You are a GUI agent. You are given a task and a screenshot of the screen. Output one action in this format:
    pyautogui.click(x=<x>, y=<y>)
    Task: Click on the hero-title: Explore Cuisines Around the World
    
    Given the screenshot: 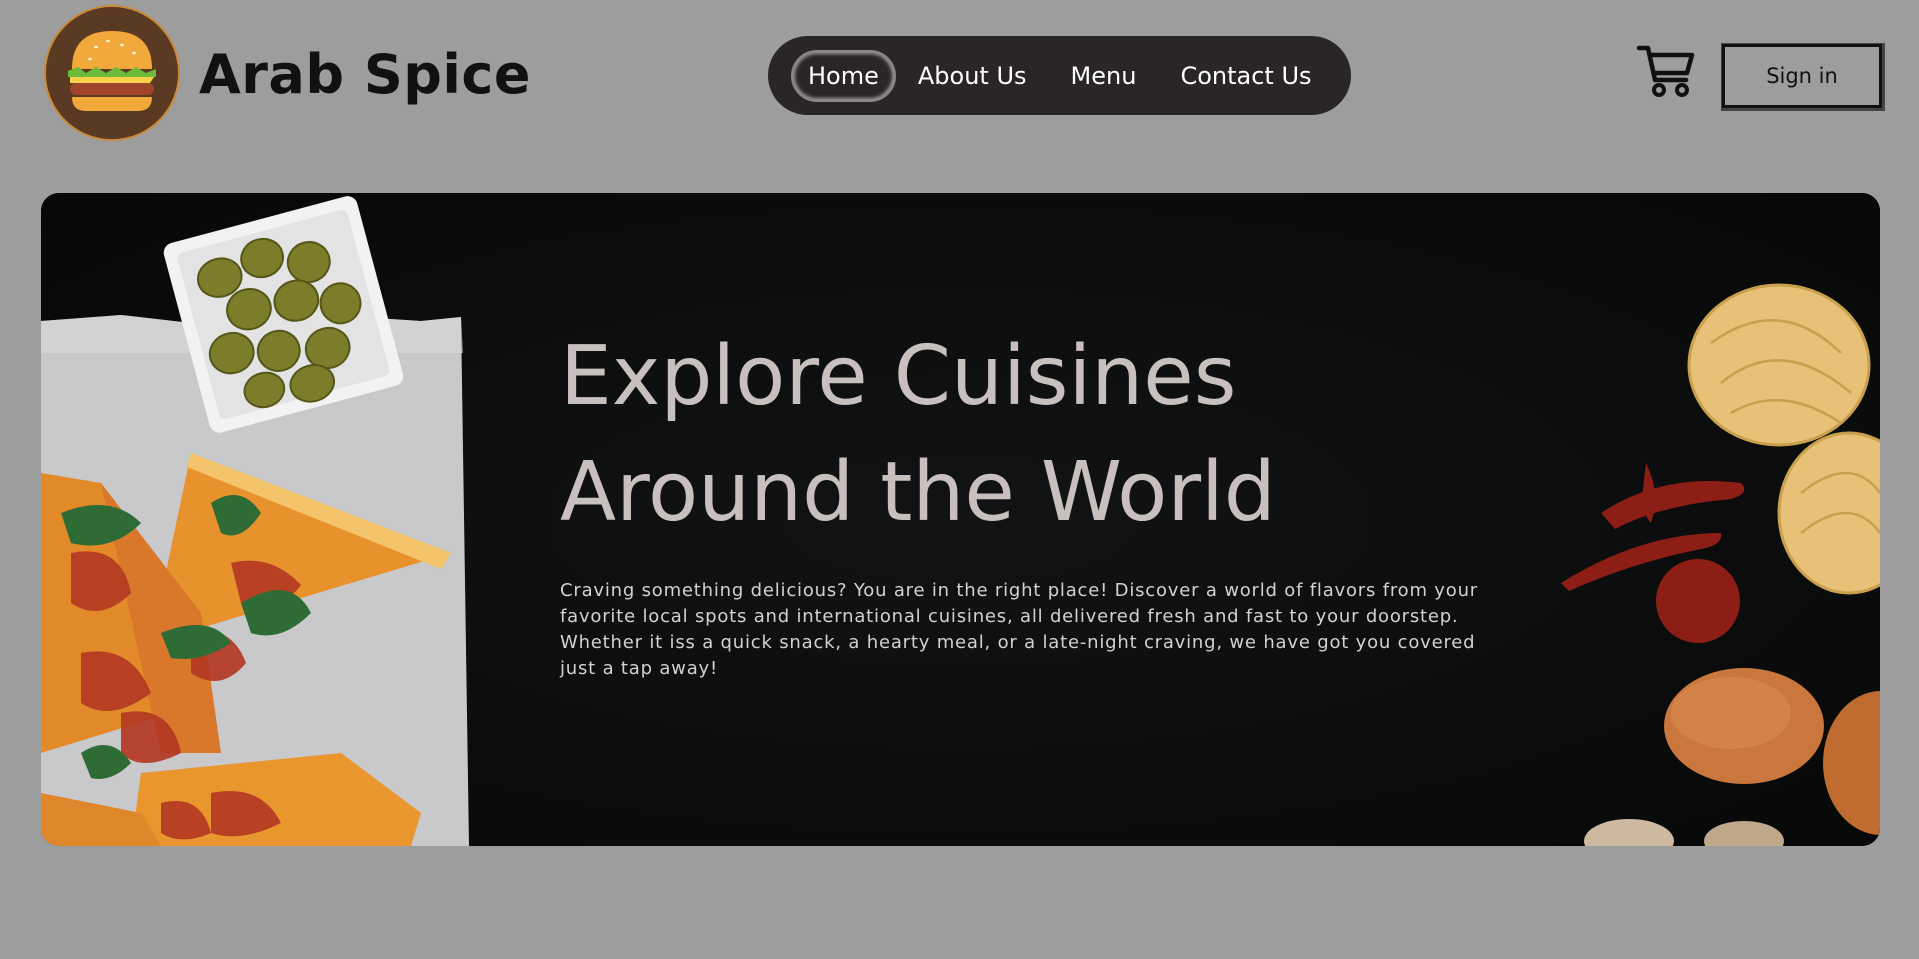 What is the action you would take?
    pyautogui.click(x=918, y=435)
    